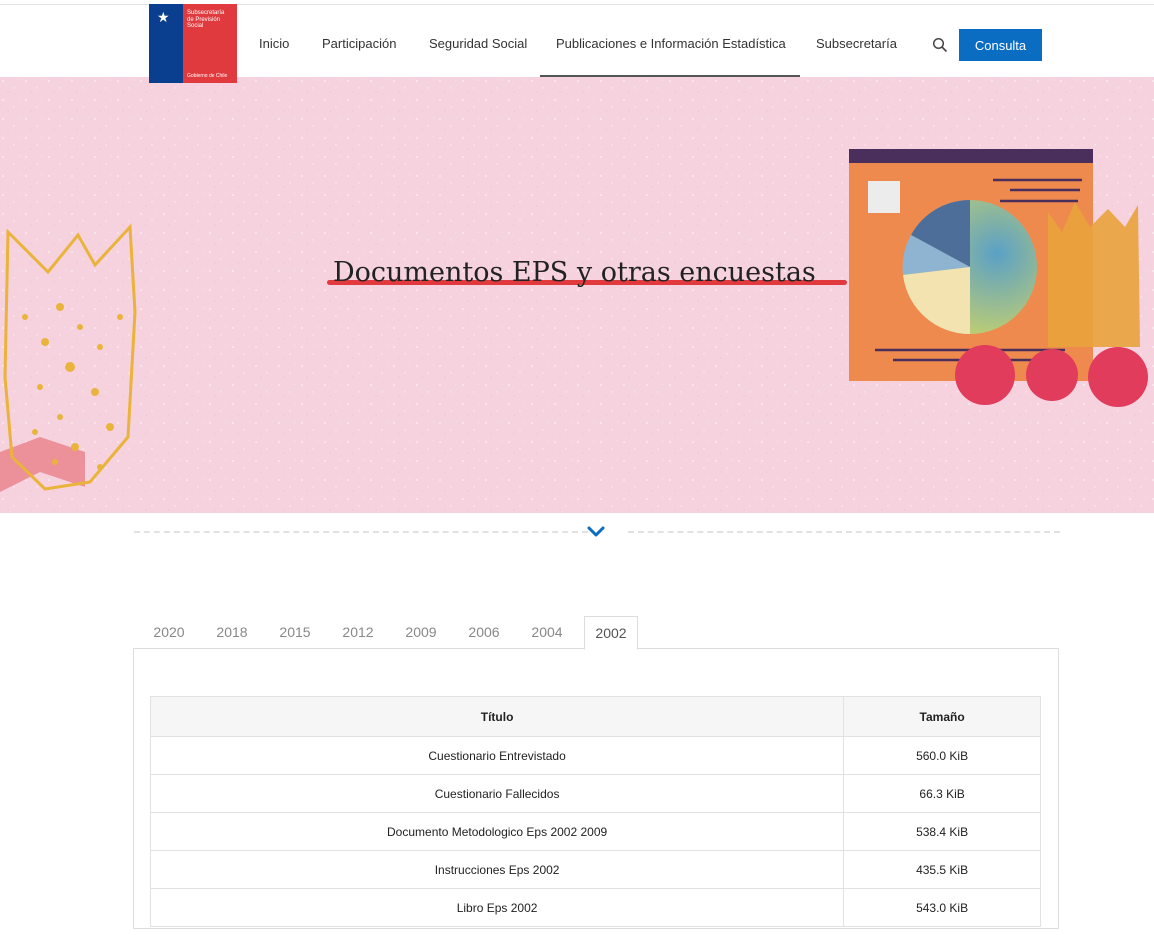  I want to click on document-title-link: Instrucciones Eps 2002, so click(497, 869).